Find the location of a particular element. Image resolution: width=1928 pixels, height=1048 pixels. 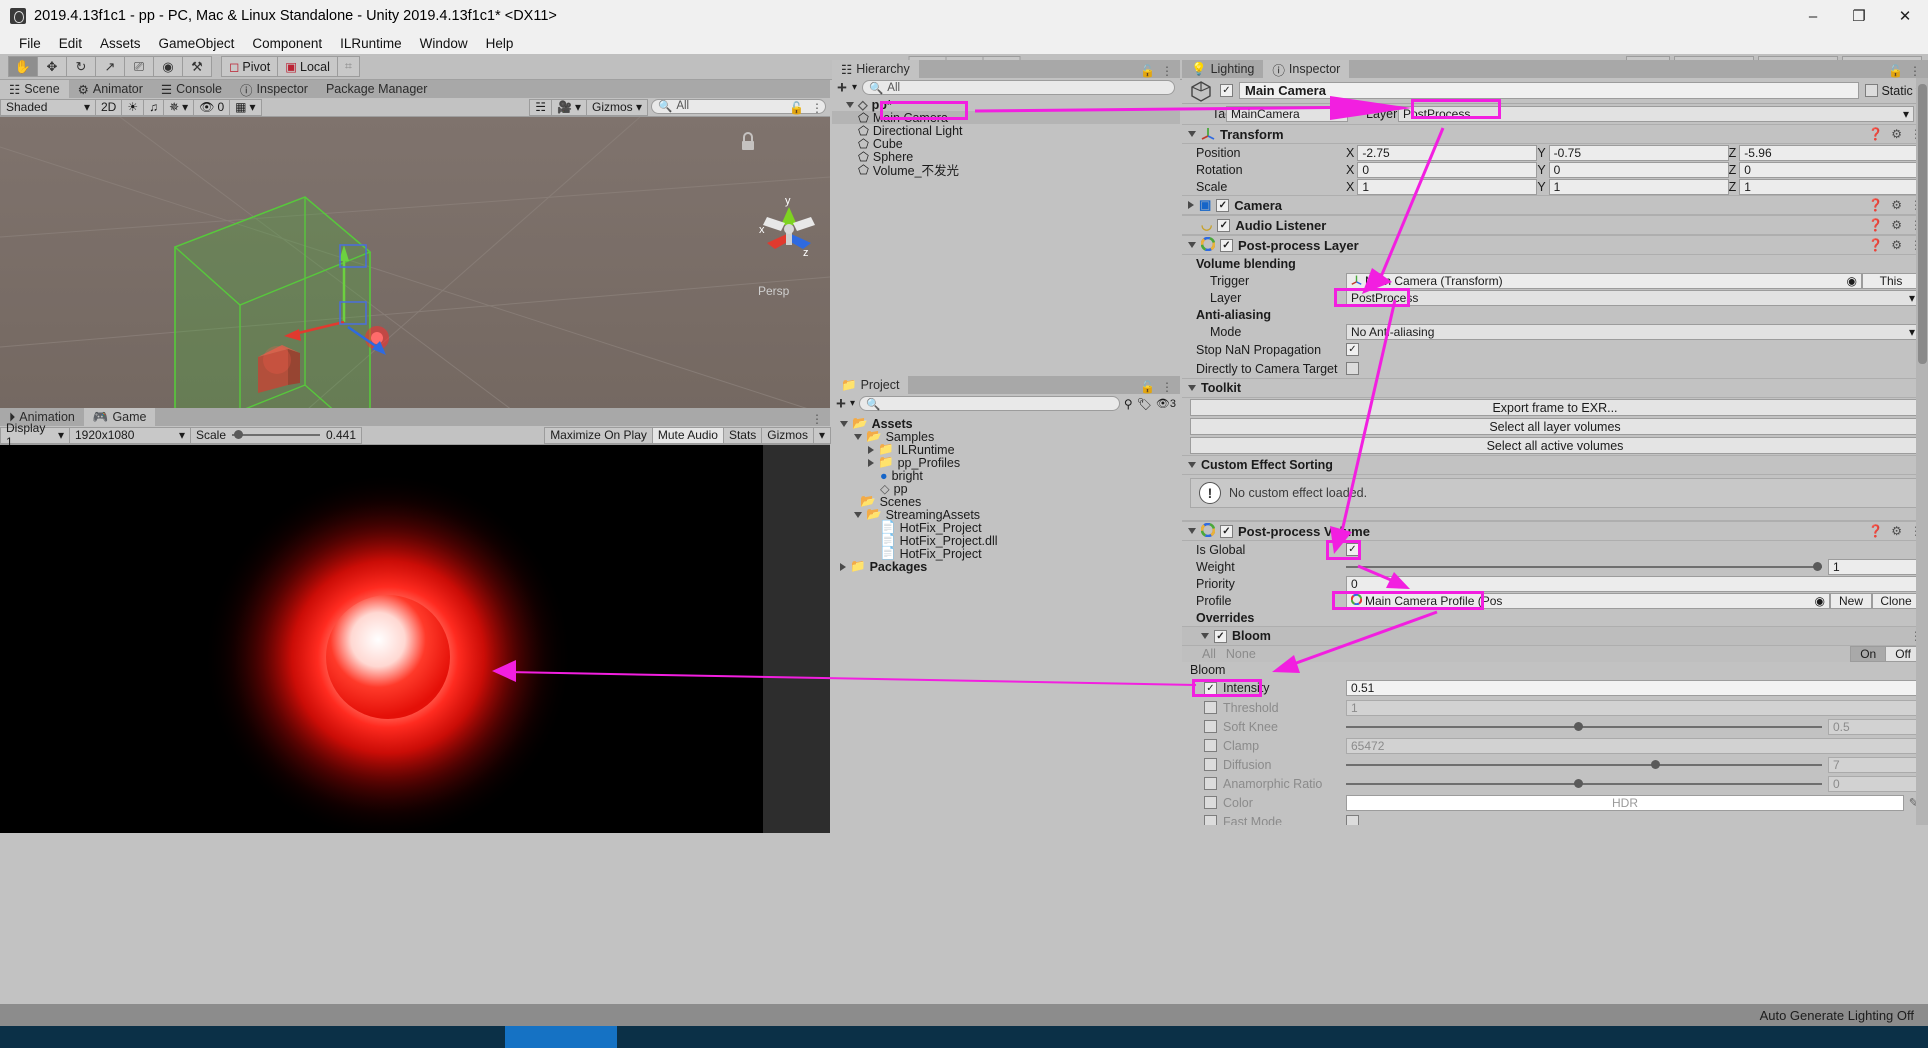

menu-edit: Edit is located at coordinates (70, 43).